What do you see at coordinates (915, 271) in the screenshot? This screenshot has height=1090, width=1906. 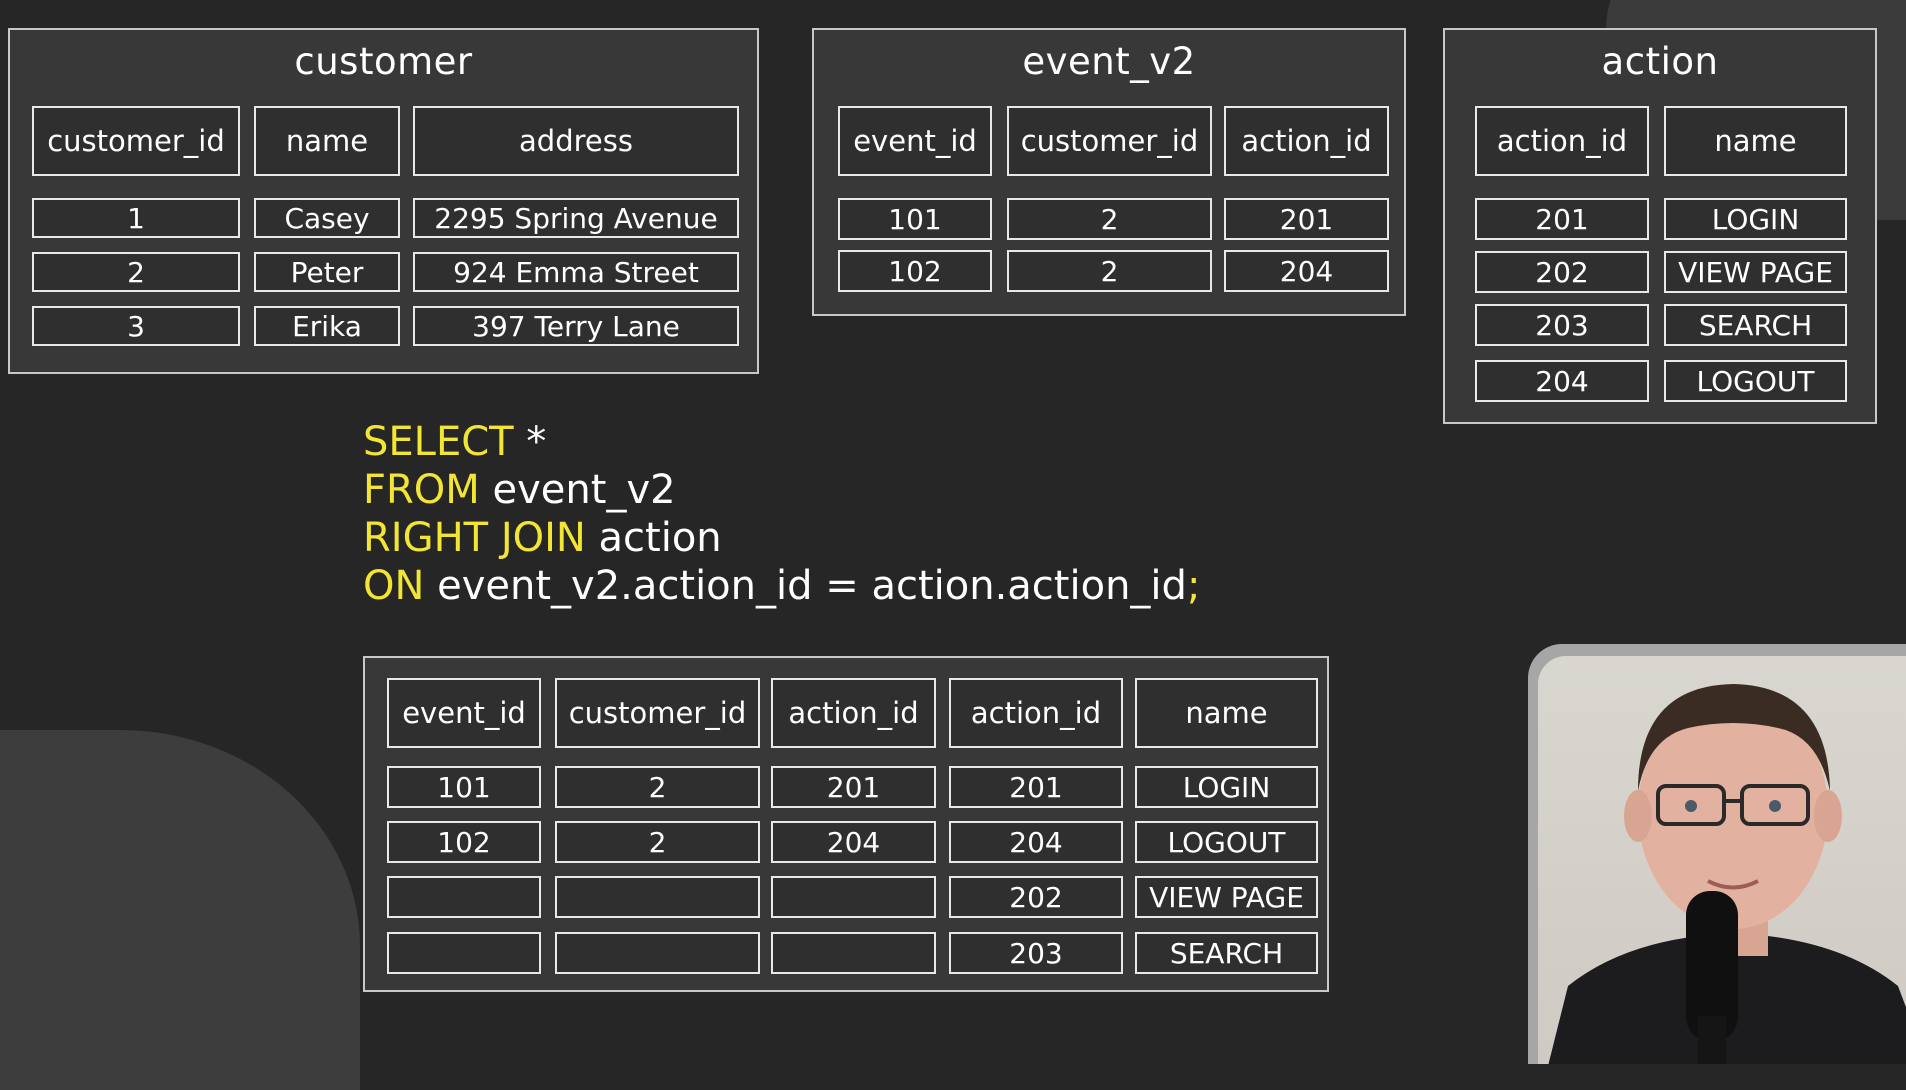 I see `event-cell: 102` at bounding box center [915, 271].